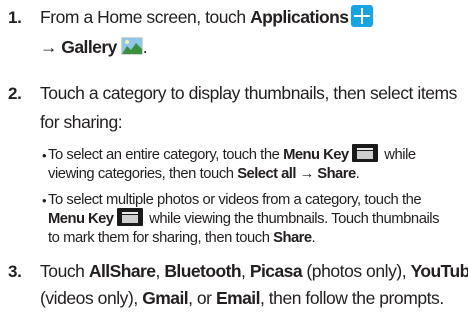 The width and height of the screenshot is (468, 313). Describe the element at coordinates (439, 271) in the screenshot. I see `youtube-label: YouTube` at that location.